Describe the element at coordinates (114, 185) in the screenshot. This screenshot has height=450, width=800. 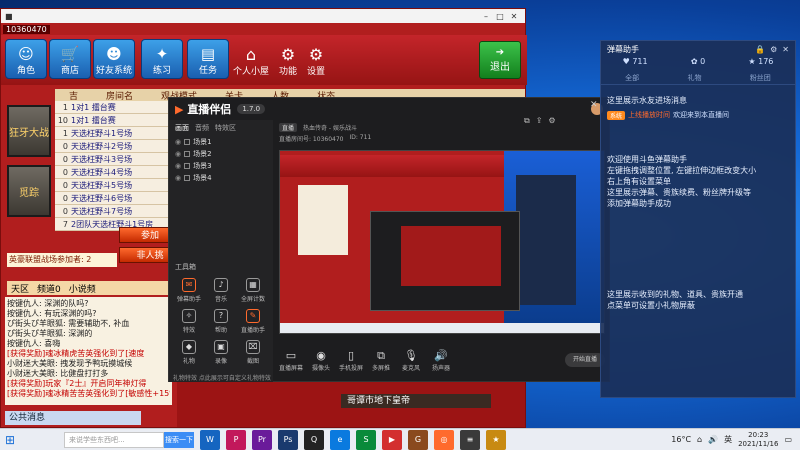
I see `room-row: 0 天选枉野斗5号场` at that location.